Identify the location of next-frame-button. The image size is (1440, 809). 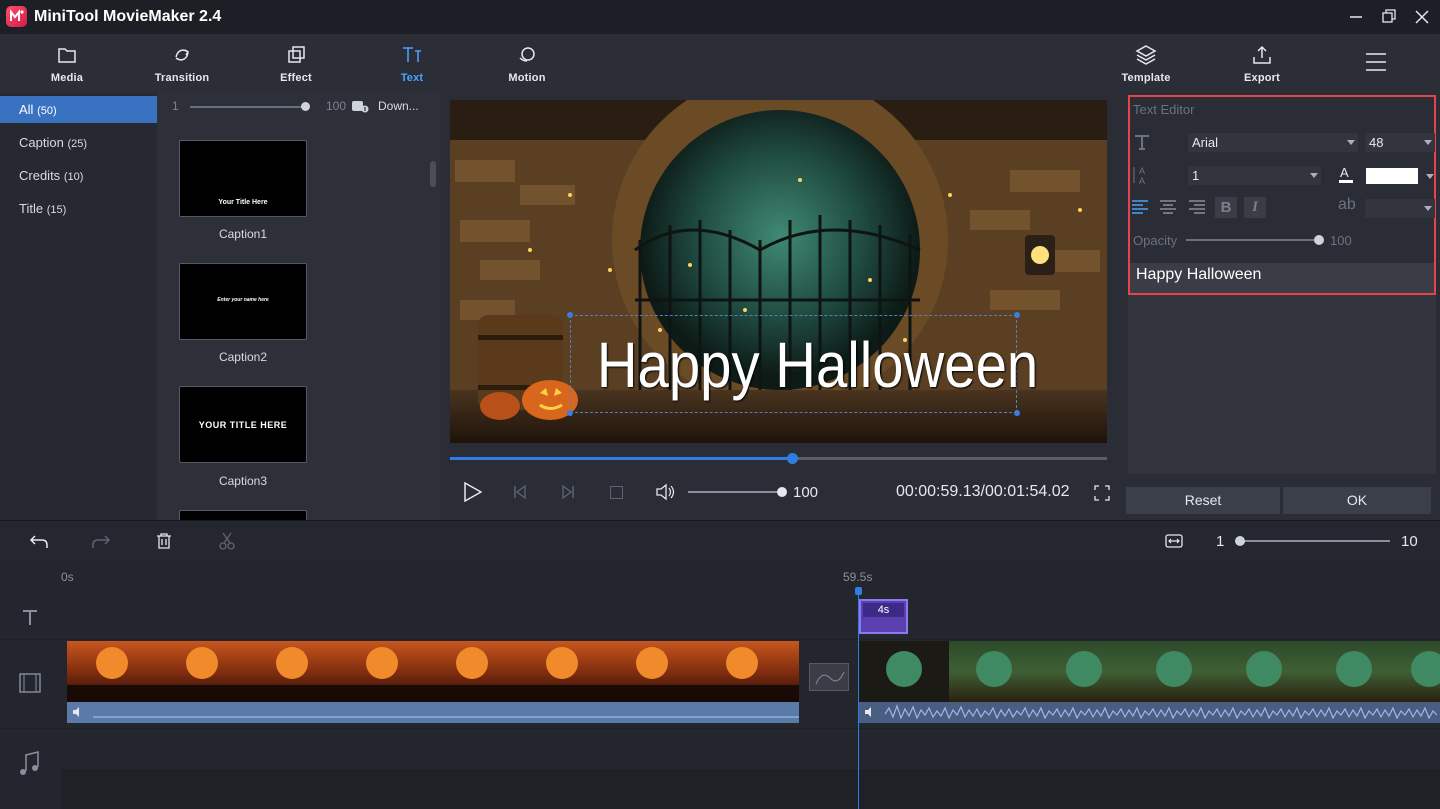
(568, 492).